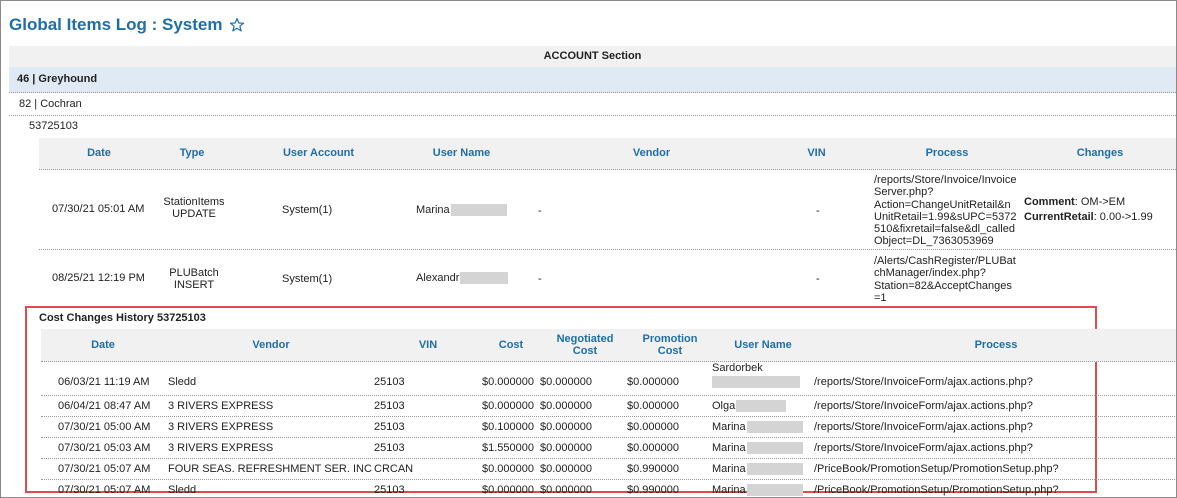  What do you see at coordinates (104, 427) in the screenshot?
I see `cost-date: 07/30/21 05:00 AM` at bounding box center [104, 427].